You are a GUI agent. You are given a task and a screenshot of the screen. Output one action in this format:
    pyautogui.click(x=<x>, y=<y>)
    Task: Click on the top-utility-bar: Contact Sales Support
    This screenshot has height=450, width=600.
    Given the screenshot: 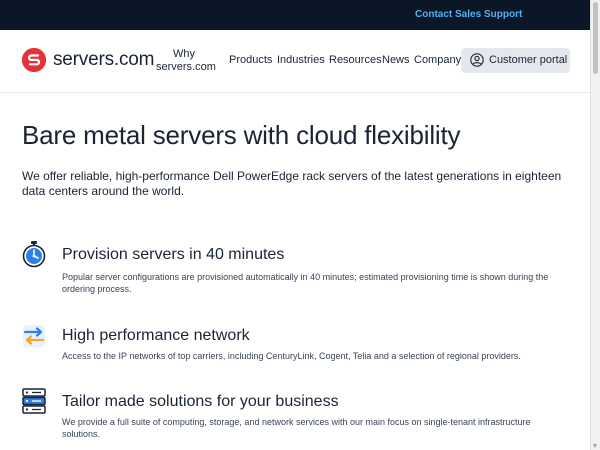 What is the action you would take?
    pyautogui.click(x=300, y=15)
    